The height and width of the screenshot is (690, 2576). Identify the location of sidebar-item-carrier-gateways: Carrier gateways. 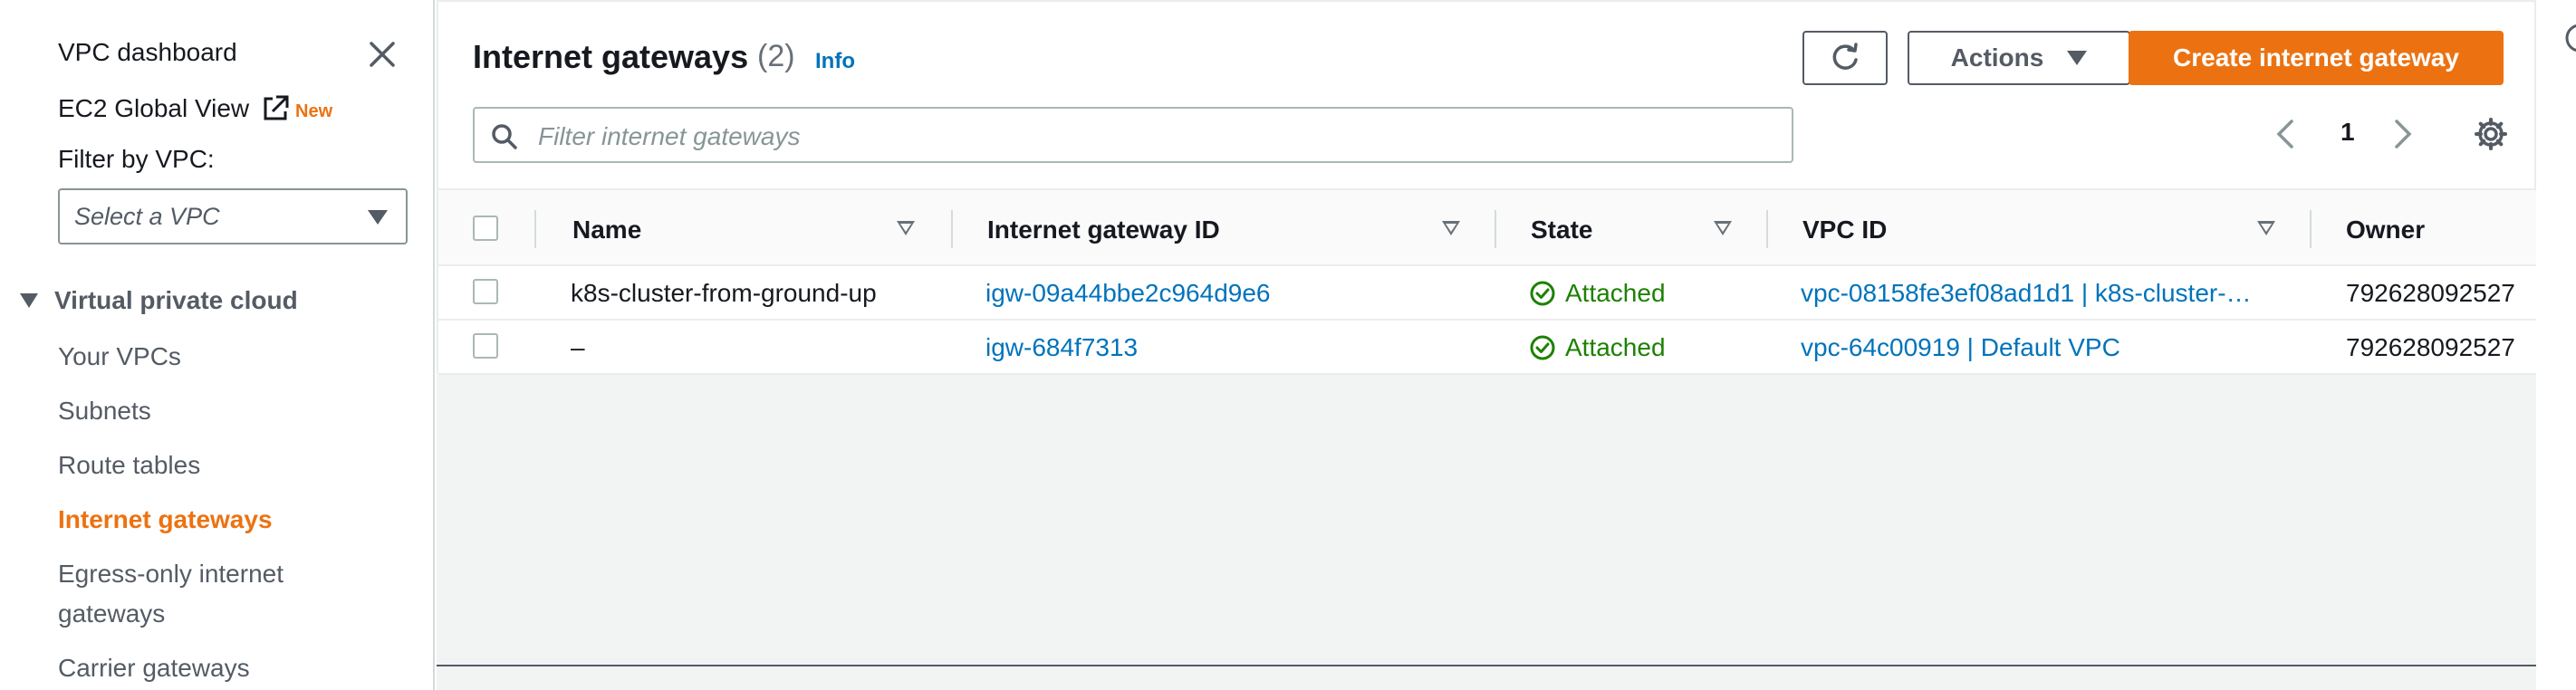
(154, 668).